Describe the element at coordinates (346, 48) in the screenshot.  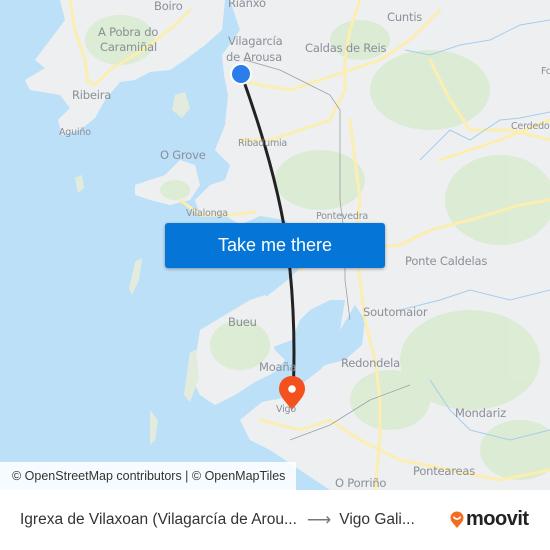
I see `place-label: Caldas de Reis` at that location.